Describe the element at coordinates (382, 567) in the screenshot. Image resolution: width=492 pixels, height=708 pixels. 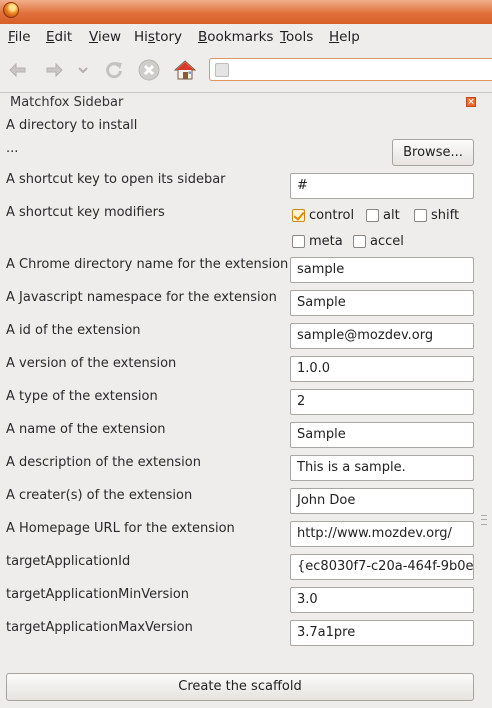
I see `target-app-id-field: {ec8030f7-c20a-464f-9b0e-13a3a9e97384}` at that location.